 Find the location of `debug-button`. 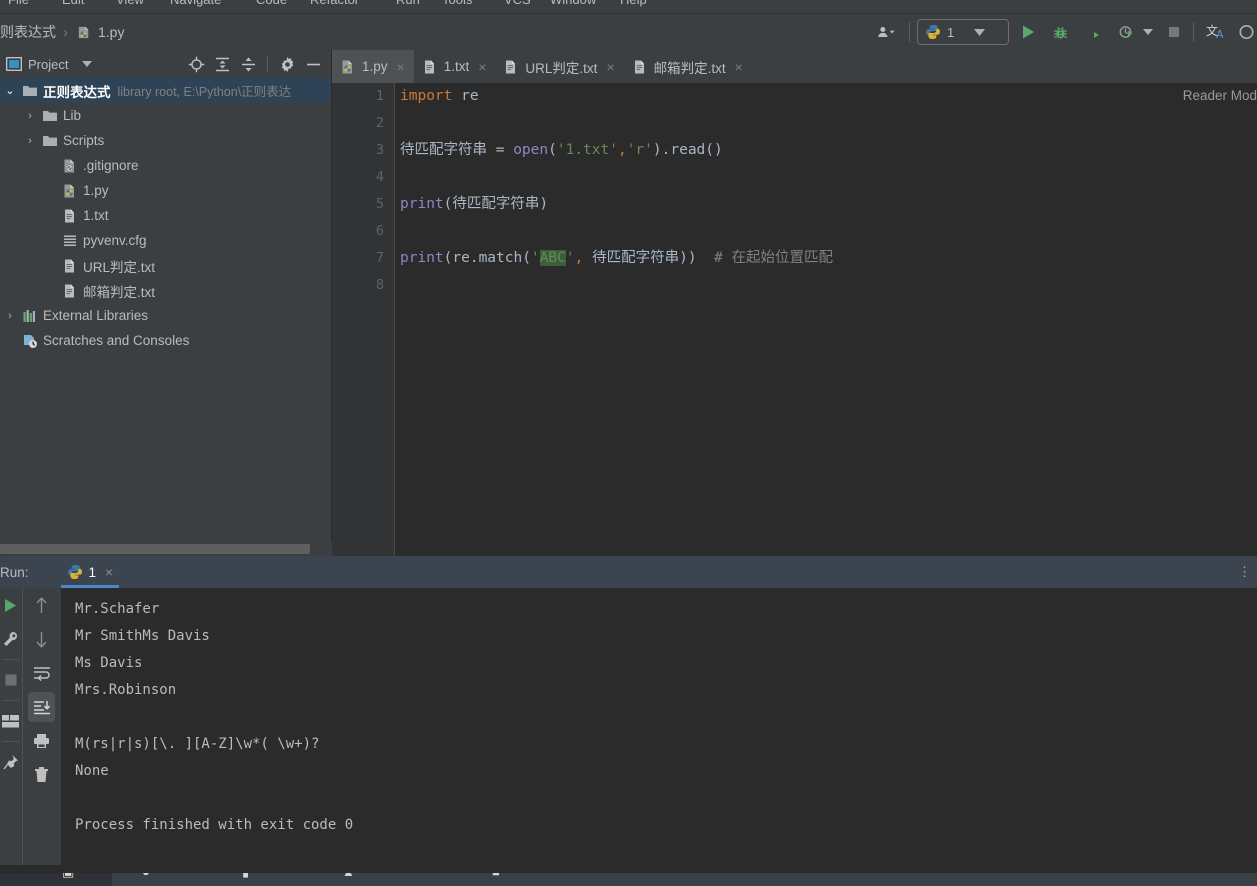

debug-button is located at coordinates (1060, 32).